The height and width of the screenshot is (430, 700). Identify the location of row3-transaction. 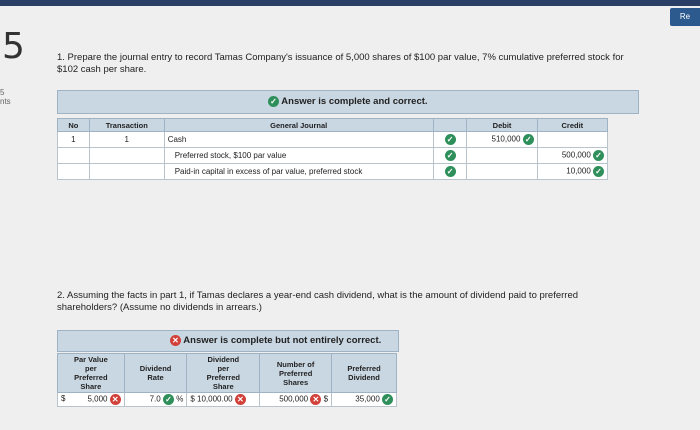
(126, 171).